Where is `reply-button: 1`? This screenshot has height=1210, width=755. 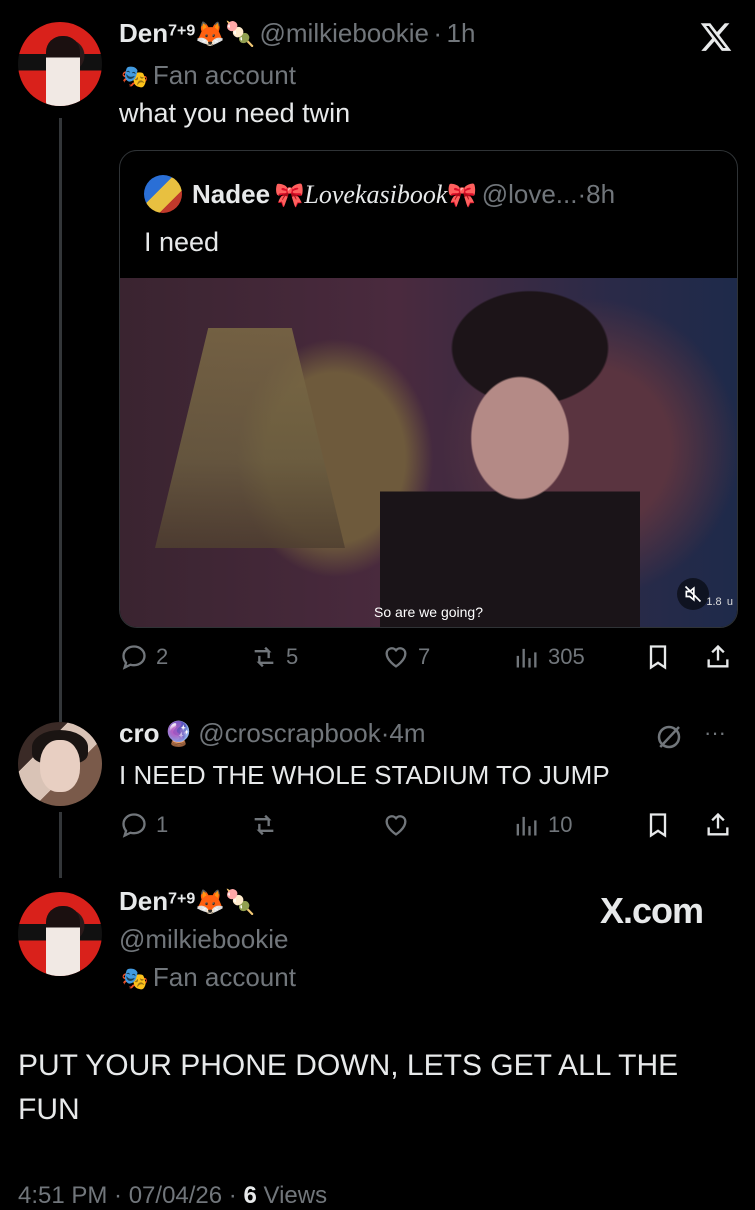
reply-button: 1 is located at coordinates (144, 825).